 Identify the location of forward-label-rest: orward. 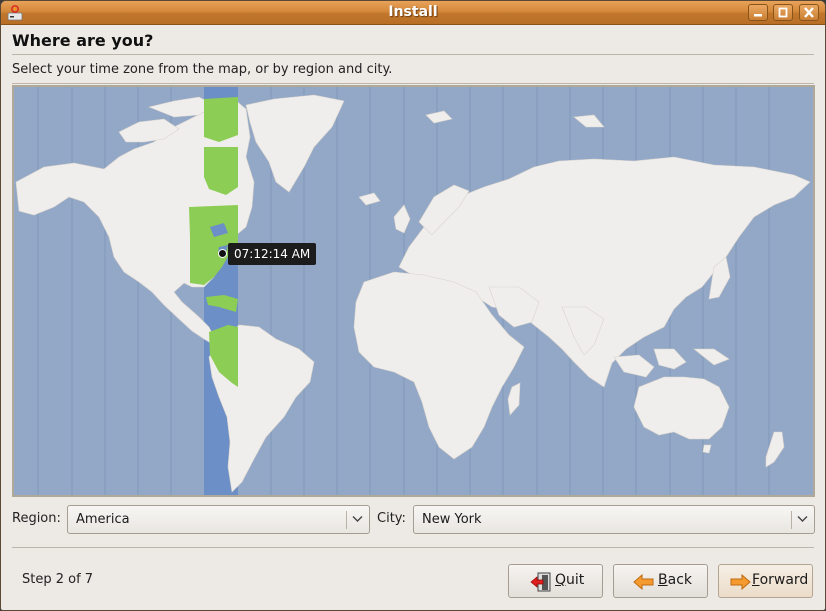
(784, 580).